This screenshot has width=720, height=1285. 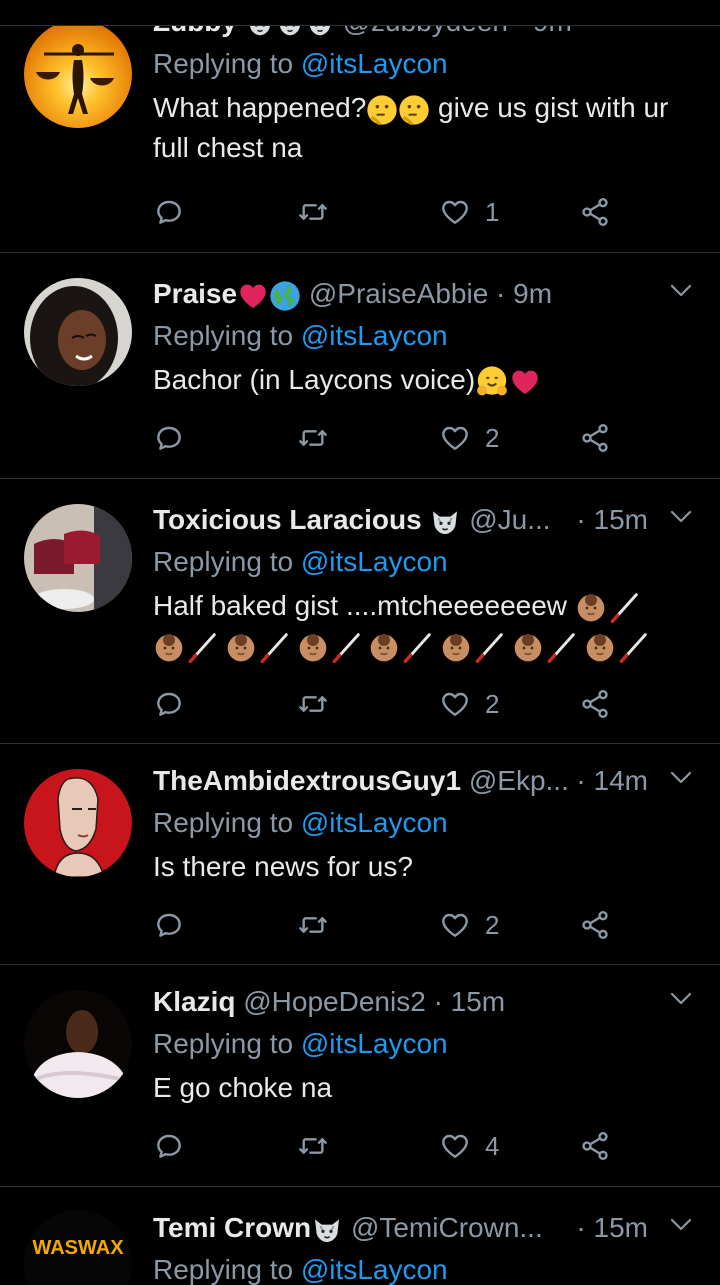 What do you see at coordinates (78, 558) in the screenshot?
I see `avatar-toxicious` at bounding box center [78, 558].